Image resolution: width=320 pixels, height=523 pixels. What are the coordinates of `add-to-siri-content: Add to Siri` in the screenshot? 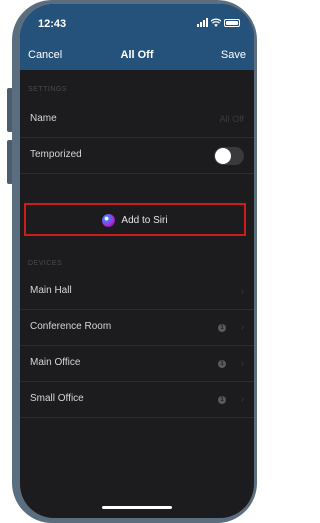 It's located at (135, 220).